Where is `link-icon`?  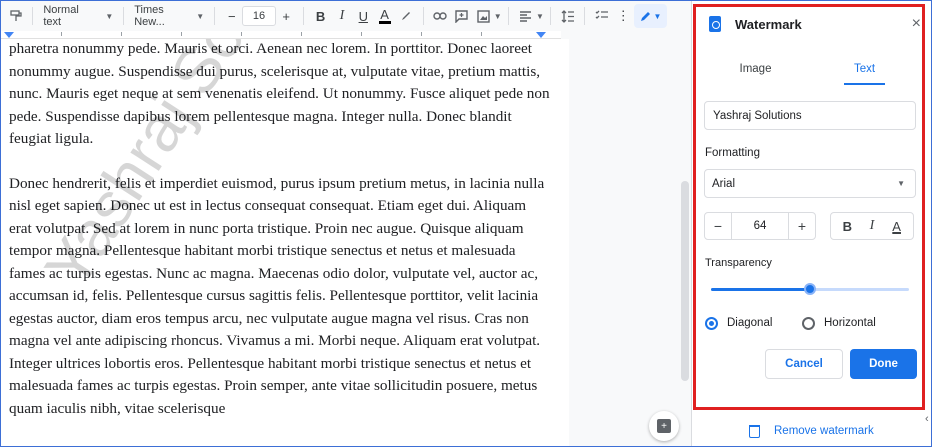
link-icon is located at coordinates (440, 16).